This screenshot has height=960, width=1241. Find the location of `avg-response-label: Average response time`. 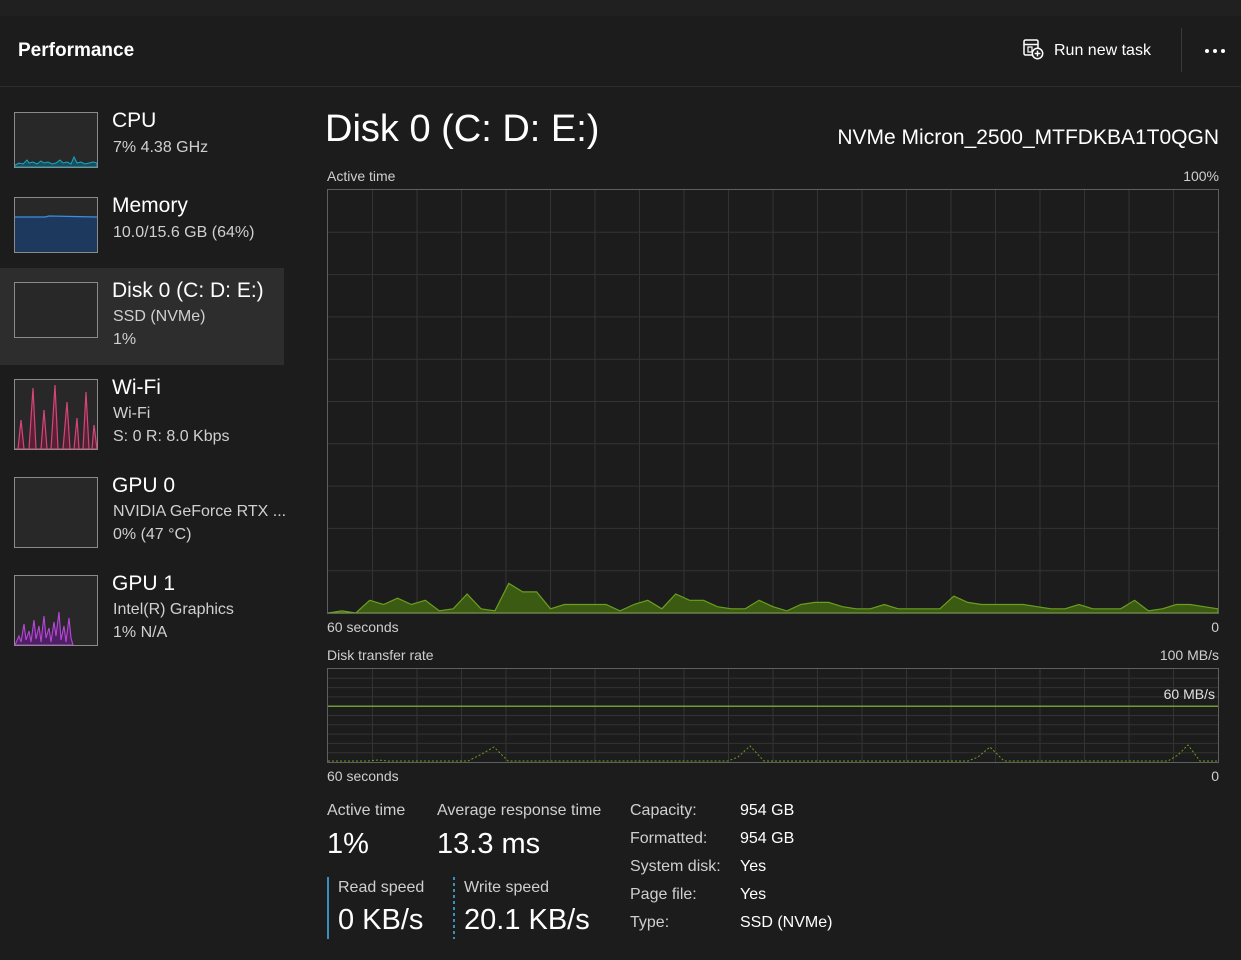

avg-response-label: Average response time is located at coordinates (519, 810).